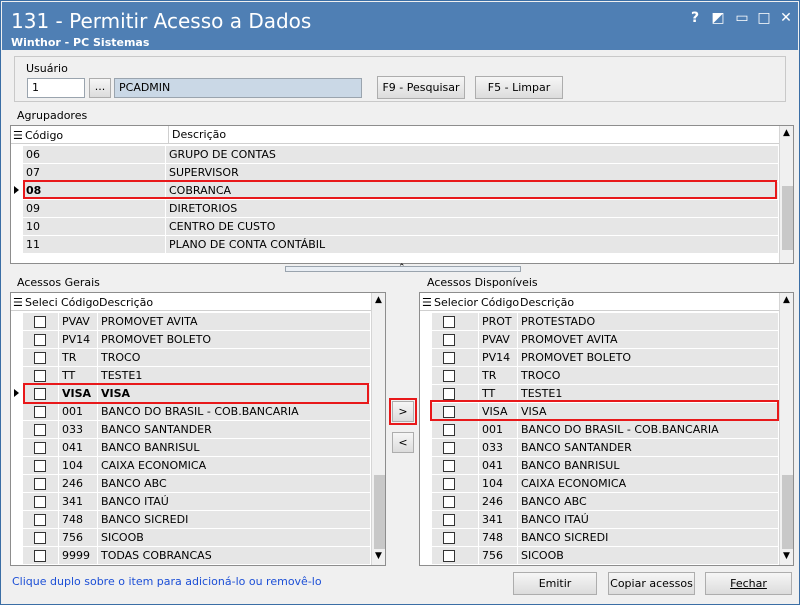  Describe the element at coordinates (403, 411) in the screenshot. I see `add-access-button: >` at that location.